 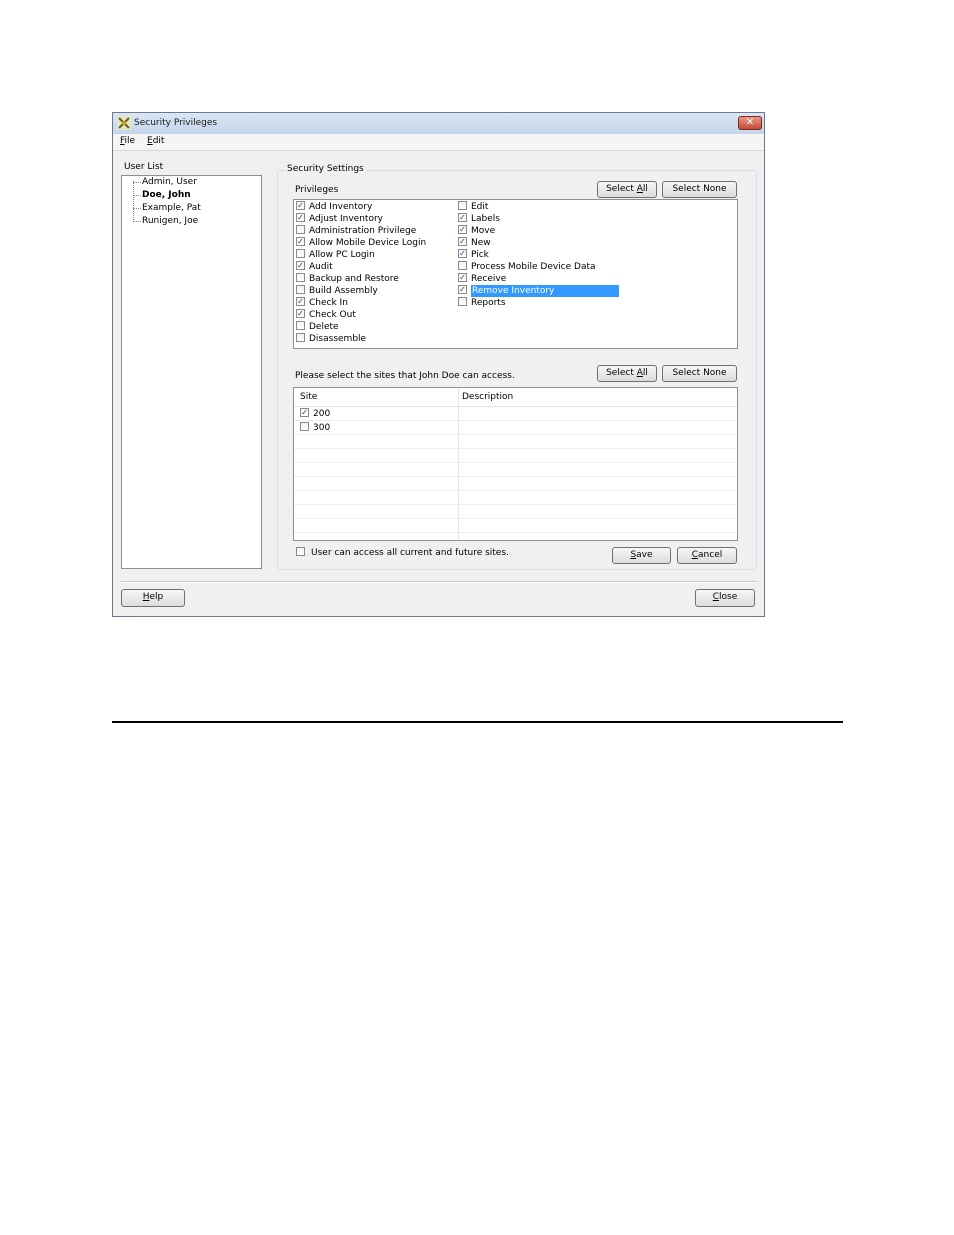 What do you see at coordinates (166, 195) in the screenshot?
I see `user-item-selected: Doe, John` at bounding box center [166, 195].